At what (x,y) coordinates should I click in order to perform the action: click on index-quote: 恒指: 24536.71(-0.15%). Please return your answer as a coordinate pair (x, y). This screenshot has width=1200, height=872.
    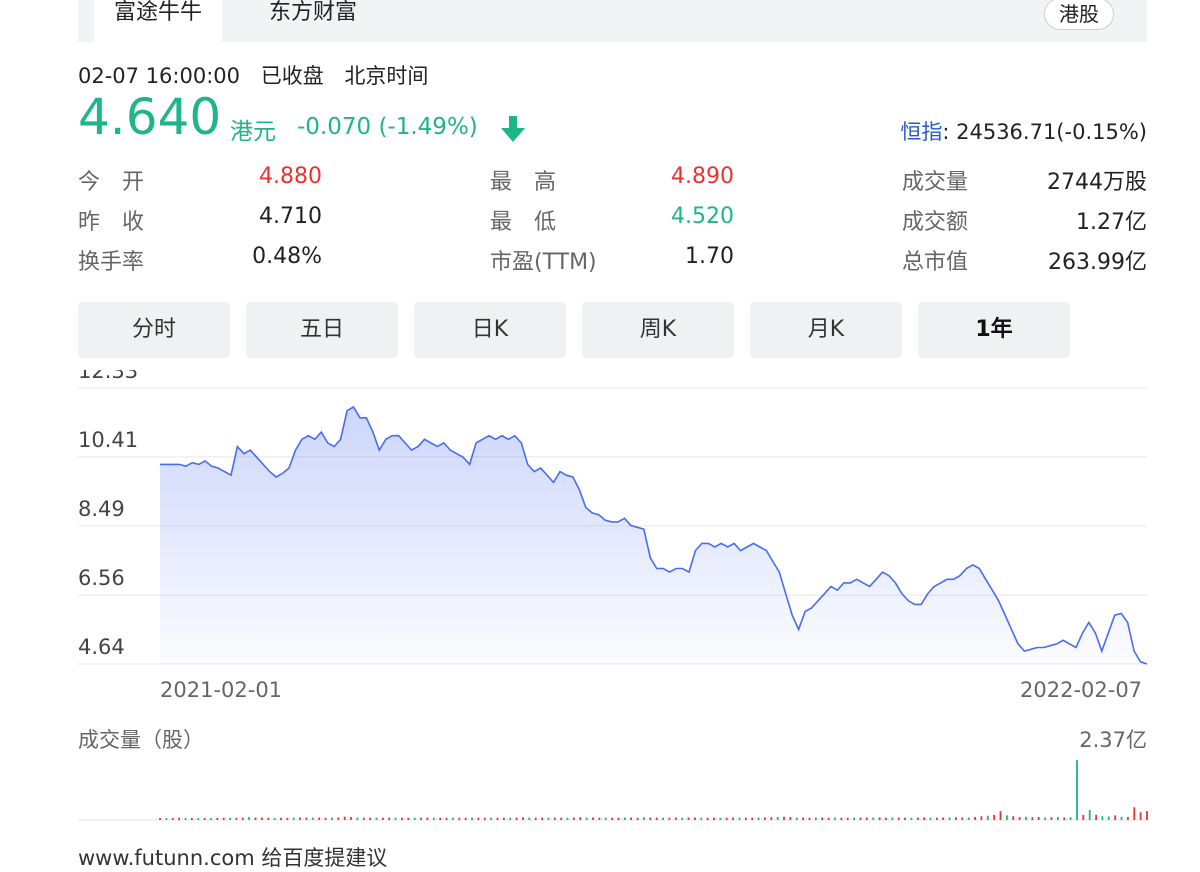
    Looking at the image, I should click on (1023, 131).